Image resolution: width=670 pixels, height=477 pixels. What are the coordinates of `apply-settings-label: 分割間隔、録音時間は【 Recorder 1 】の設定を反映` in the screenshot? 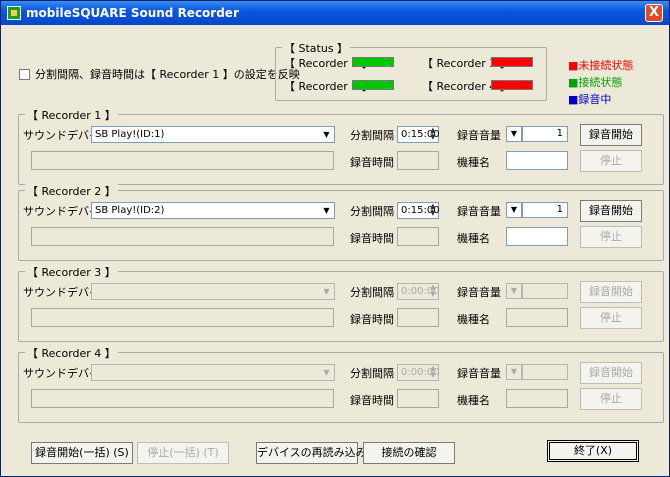 It's located at (167, 74).